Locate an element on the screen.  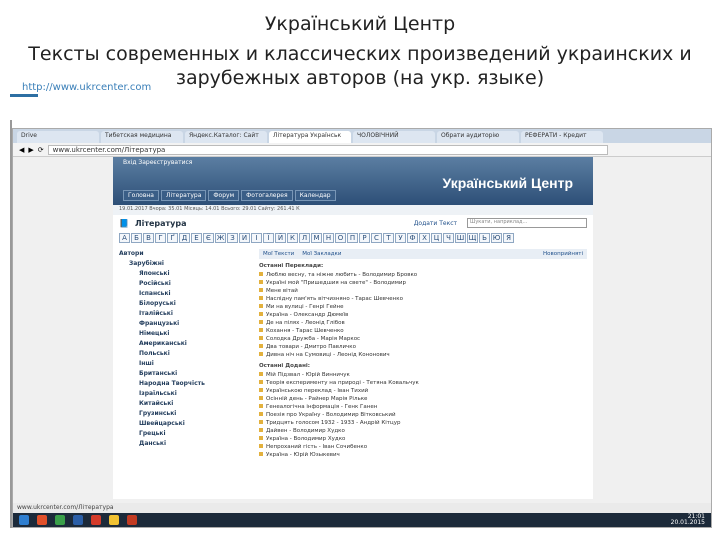
alphabet-letter: В is located at coordinates (148, 238).